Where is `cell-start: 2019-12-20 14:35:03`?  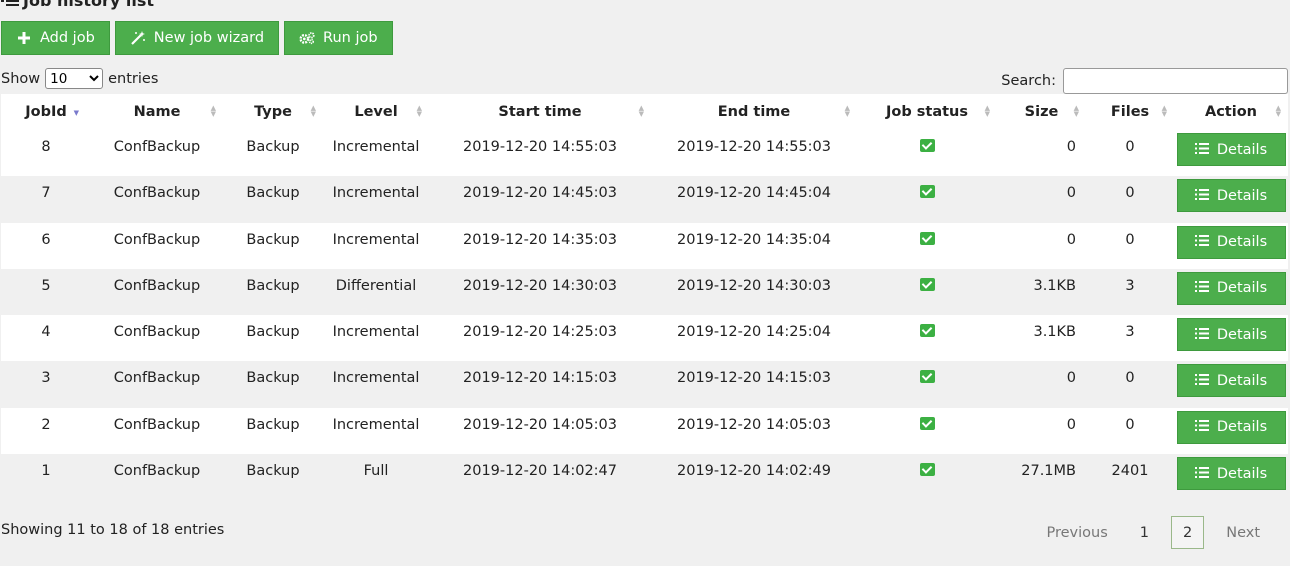 cell-start: 2019-12-20 14:35:03 is located at coordinates (540, 245).